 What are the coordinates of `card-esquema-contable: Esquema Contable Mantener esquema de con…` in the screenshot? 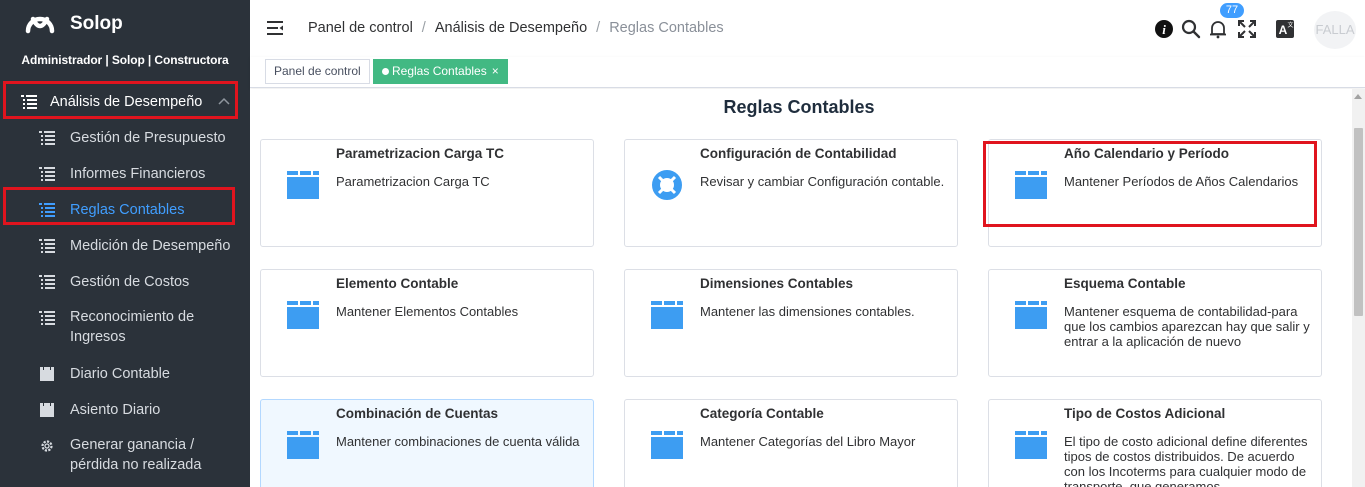 It's located at (1155, 323).